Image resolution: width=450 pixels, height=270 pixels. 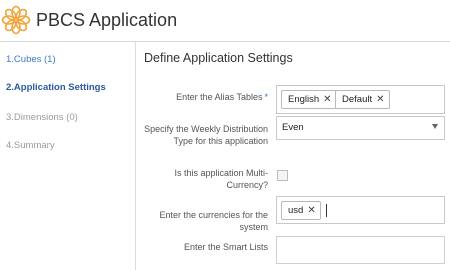 I want to click on smart-lists-input, so click(x=360, y=250).